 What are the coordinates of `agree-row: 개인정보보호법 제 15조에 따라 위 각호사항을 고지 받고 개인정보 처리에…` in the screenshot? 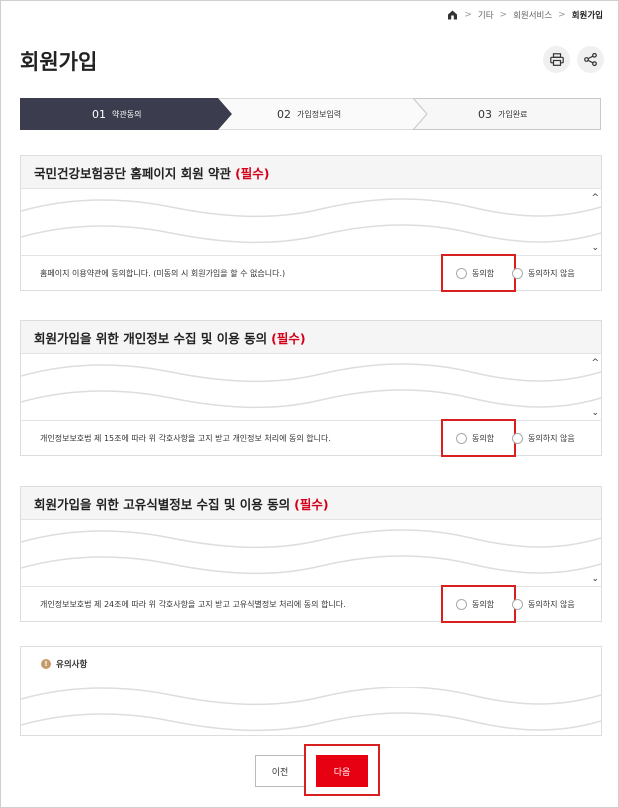 It's located at (311, 438).